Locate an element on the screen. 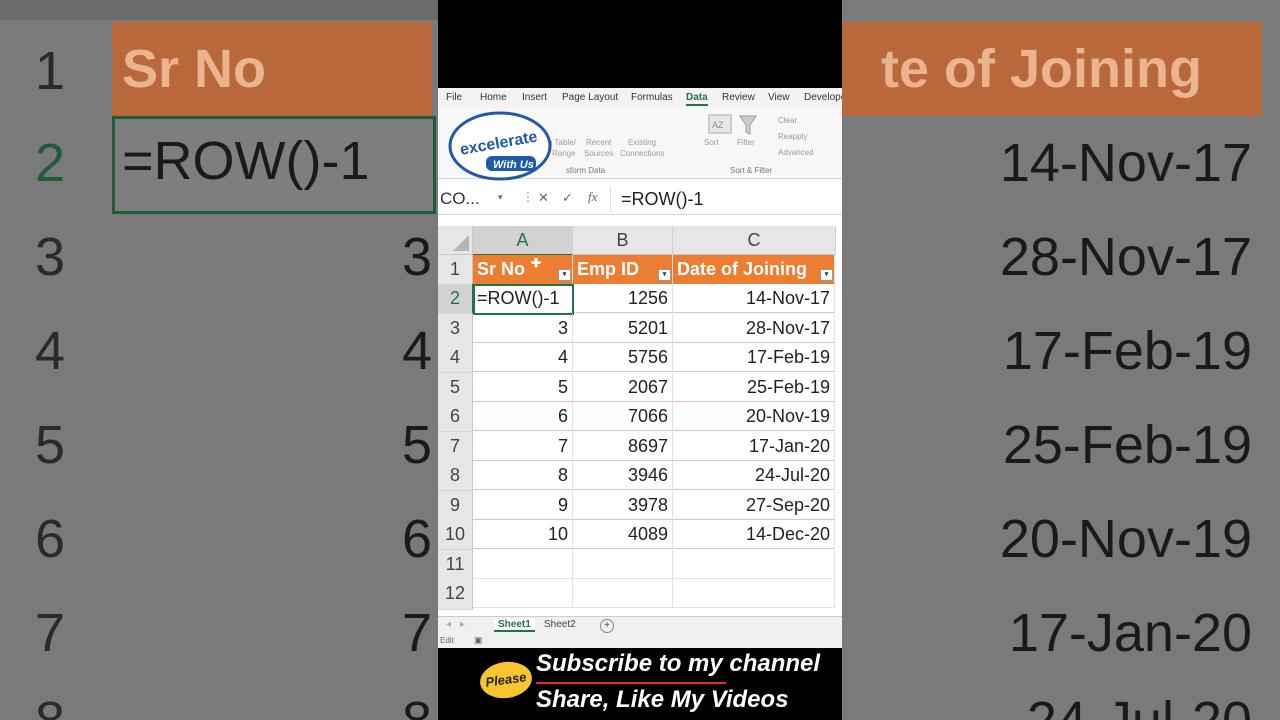  bg-row-number: 6 is located at coordinates (50, 539).